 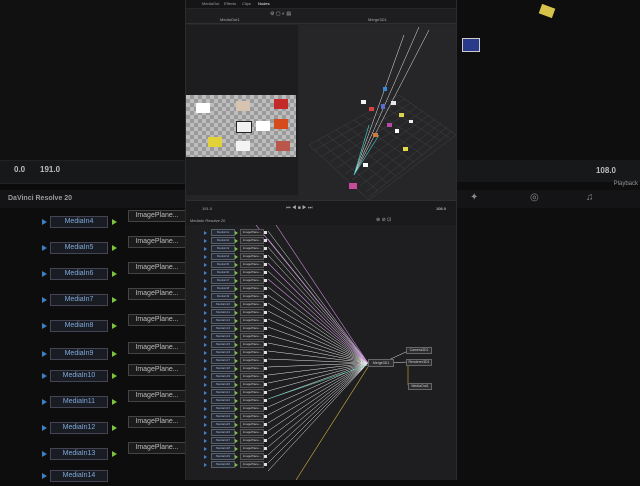 I want to click on mediain-node: MediaIn9, so click(x=223, y=296).